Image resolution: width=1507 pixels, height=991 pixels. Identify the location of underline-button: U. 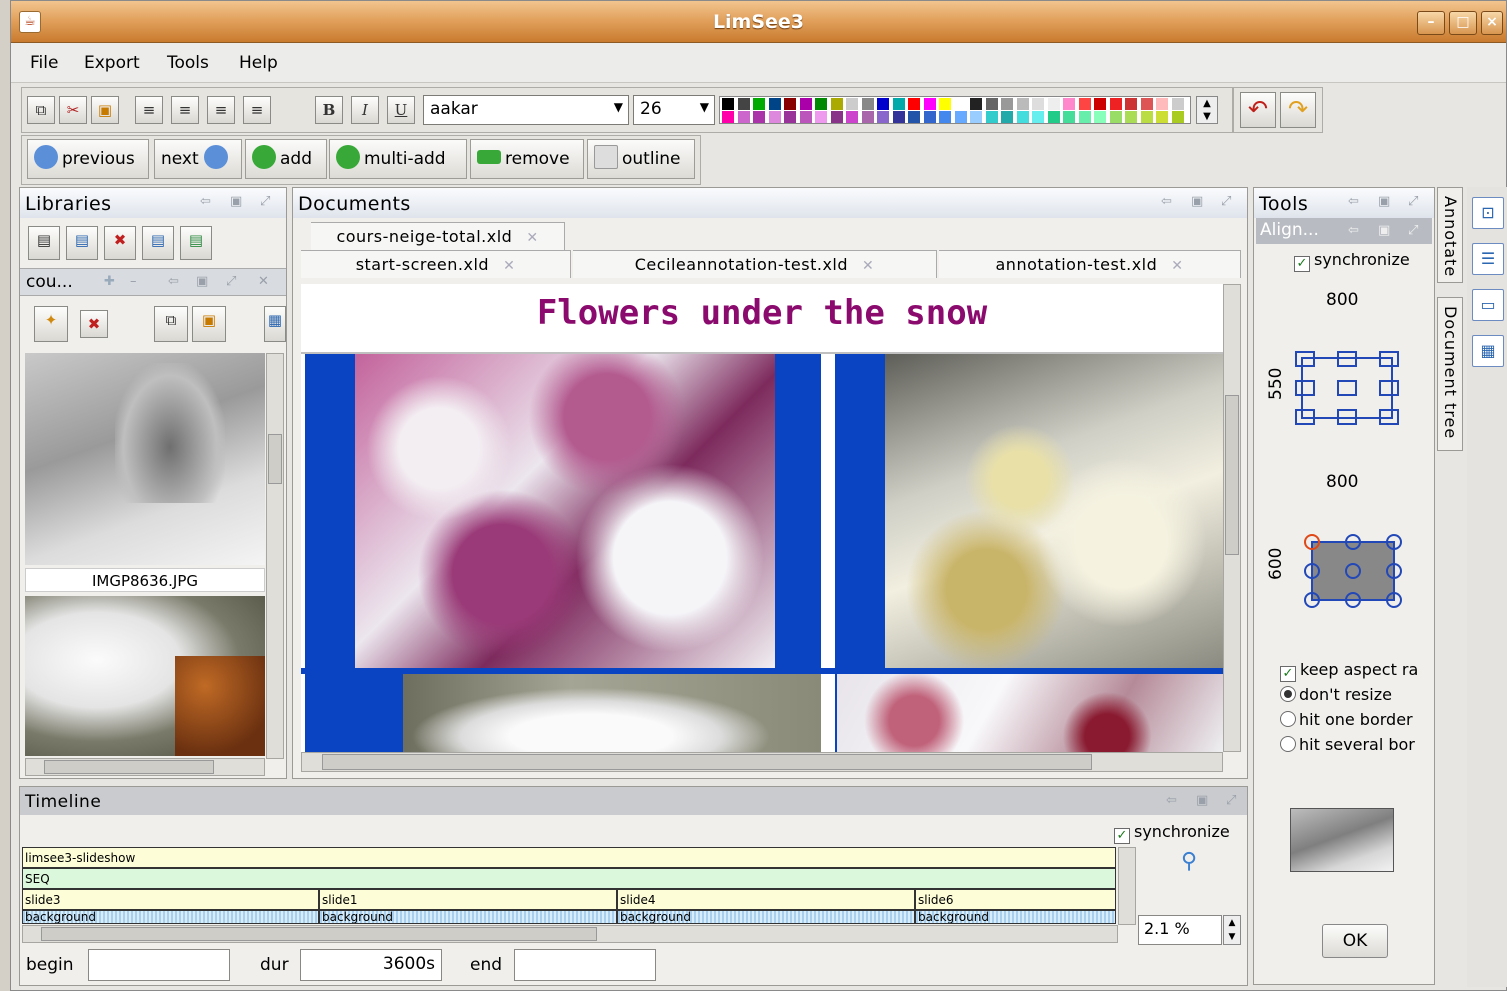
(401, 110).